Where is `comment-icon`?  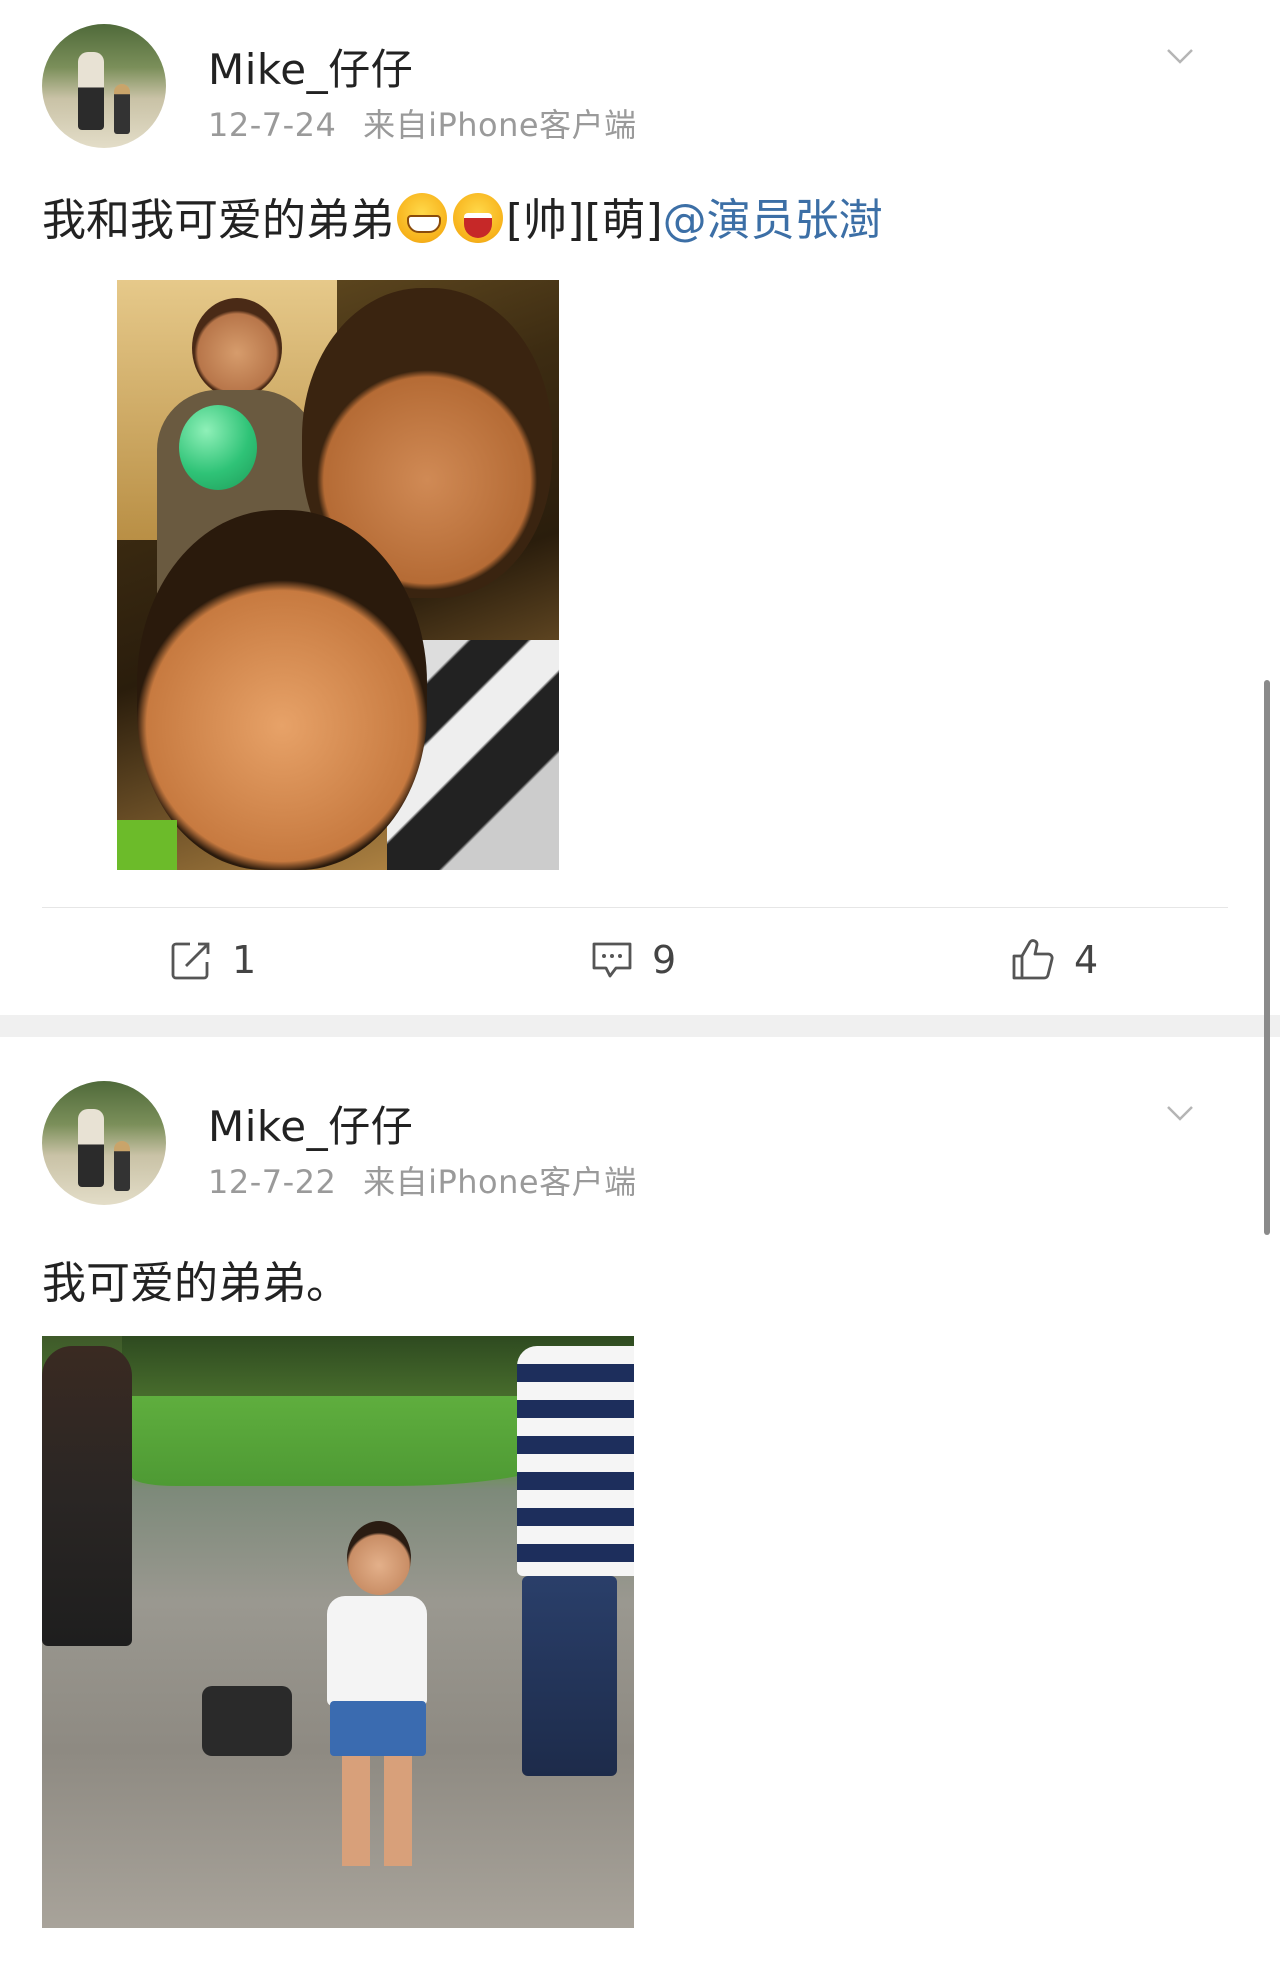
comment-icon is located at coordinates (612, 960).